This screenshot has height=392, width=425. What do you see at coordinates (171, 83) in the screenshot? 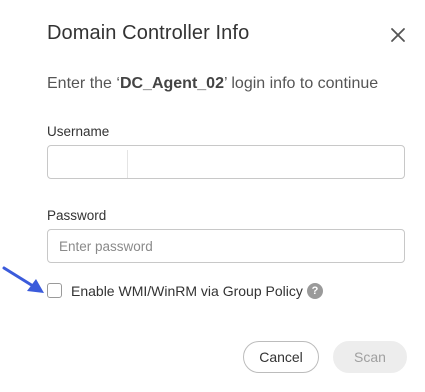
I see `agent-name: DC_Agent_02` at bounding box center [171, 83].